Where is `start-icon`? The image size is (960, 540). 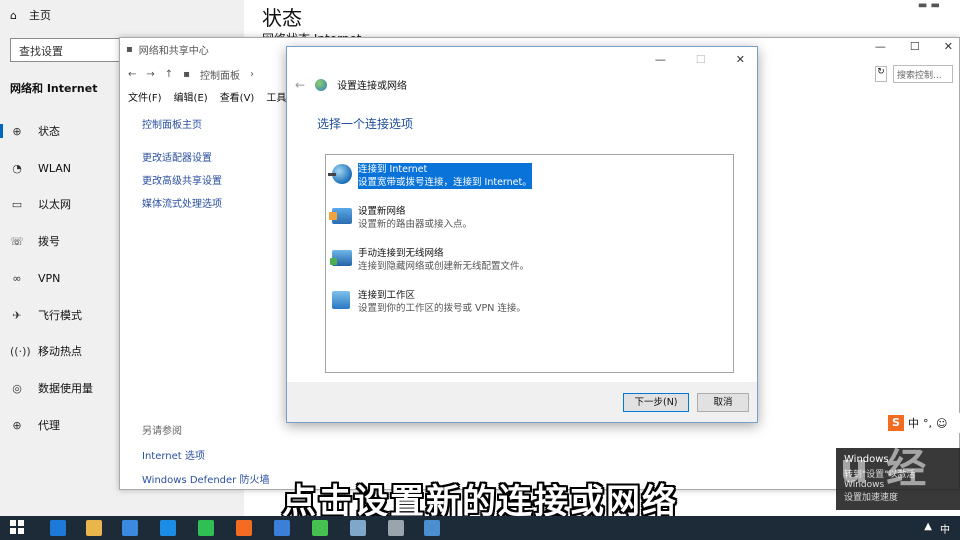
start-icon is located at coordinates (18, 528).